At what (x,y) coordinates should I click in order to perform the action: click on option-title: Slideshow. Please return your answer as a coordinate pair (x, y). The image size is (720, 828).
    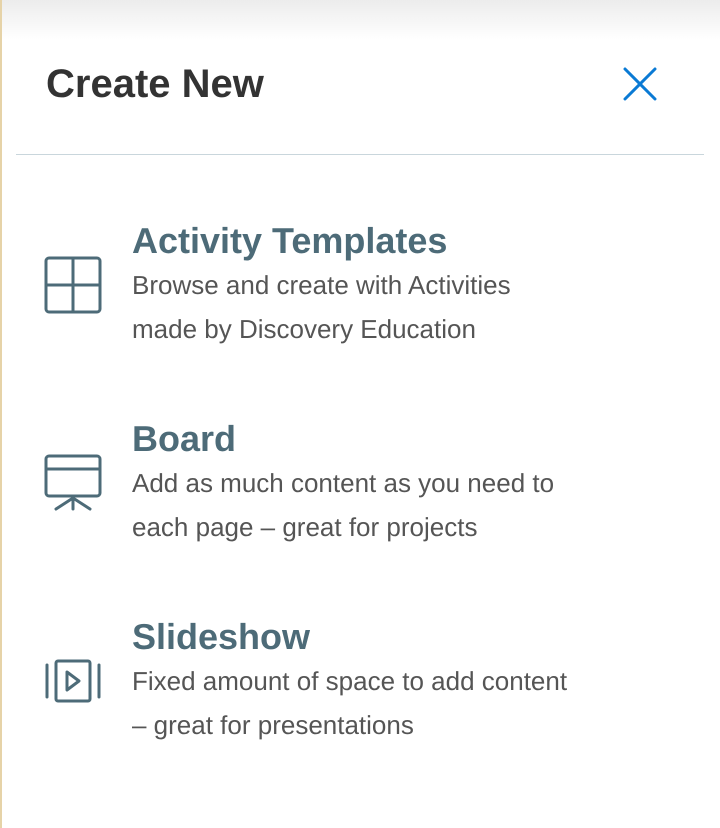
    Looking at the image, I should click on (353, 637).